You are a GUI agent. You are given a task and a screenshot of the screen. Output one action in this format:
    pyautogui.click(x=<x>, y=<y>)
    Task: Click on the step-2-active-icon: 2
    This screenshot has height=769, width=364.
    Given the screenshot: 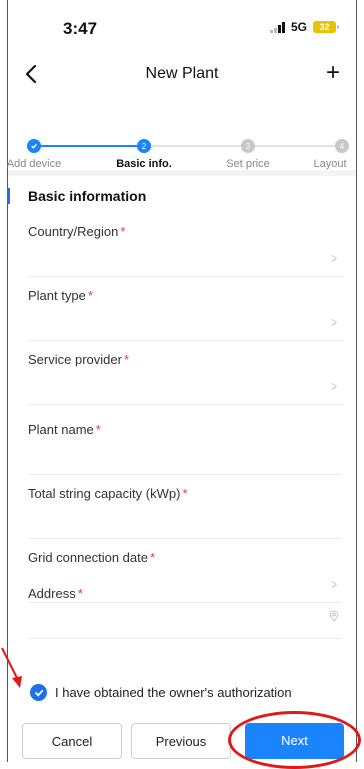 What is the action you would take?
    pyautogui.click(x=144, y=146)
    